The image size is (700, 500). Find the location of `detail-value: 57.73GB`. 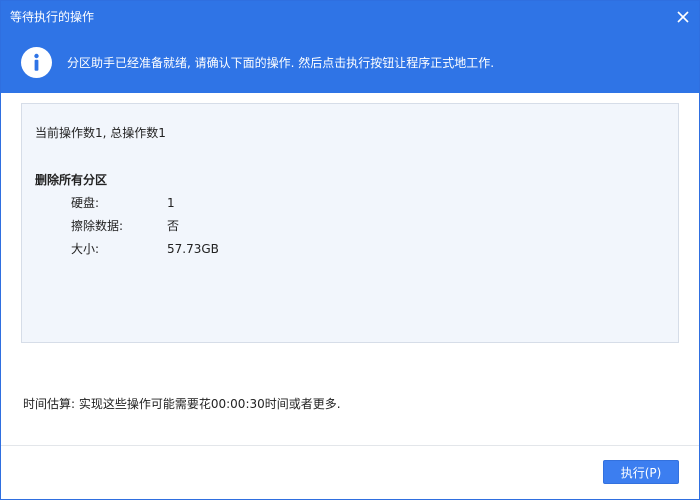

detail-value: 57.73GB is located at coordinates (193, 249).